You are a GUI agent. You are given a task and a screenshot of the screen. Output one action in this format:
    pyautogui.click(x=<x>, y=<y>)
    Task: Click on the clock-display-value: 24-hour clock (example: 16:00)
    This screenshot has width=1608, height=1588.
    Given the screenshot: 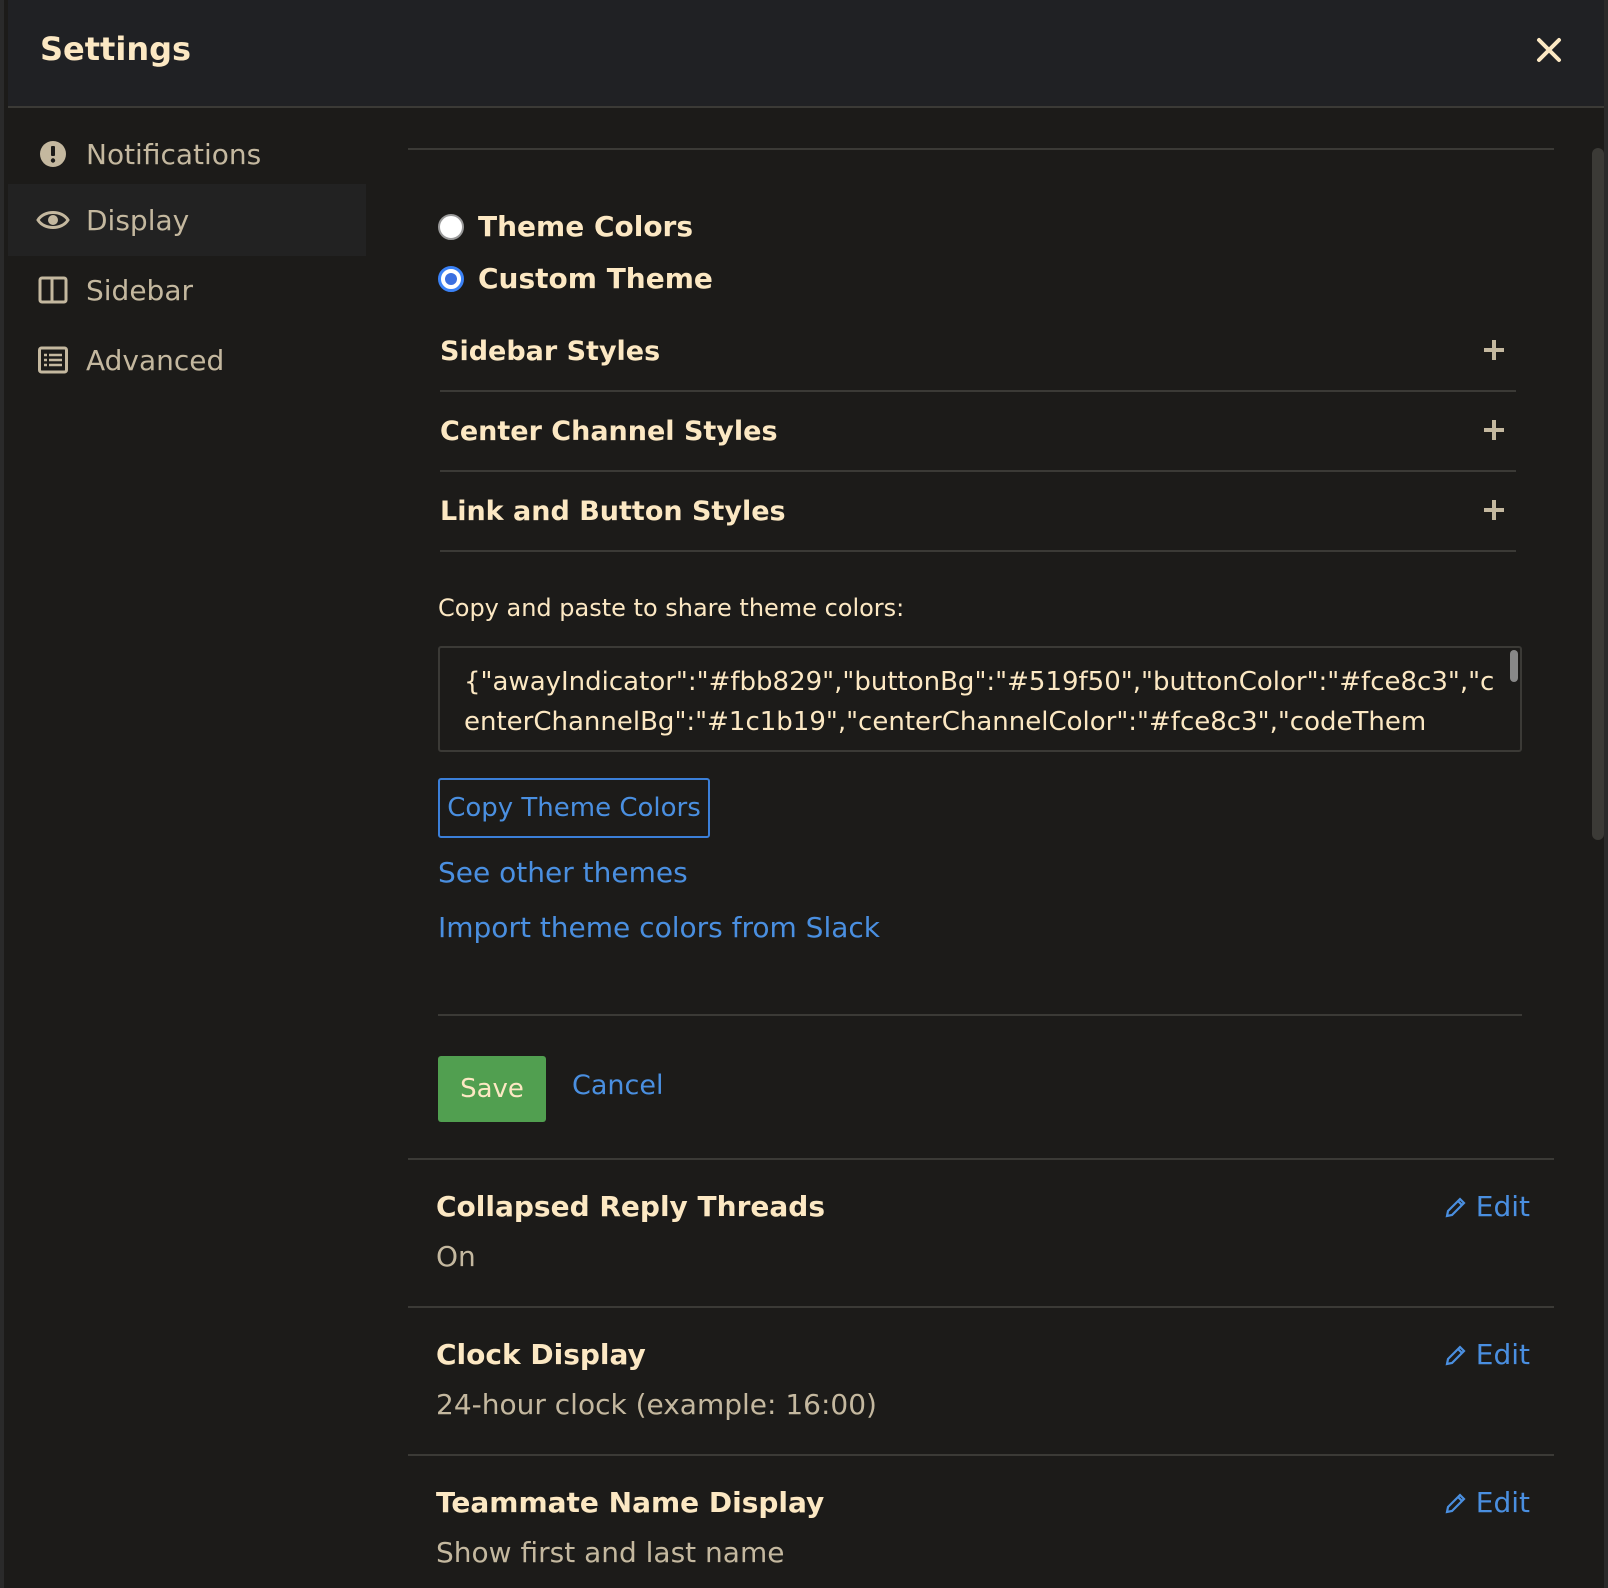 What is the action you would take?
    pyautogui.click(x=656, y=1404)
    